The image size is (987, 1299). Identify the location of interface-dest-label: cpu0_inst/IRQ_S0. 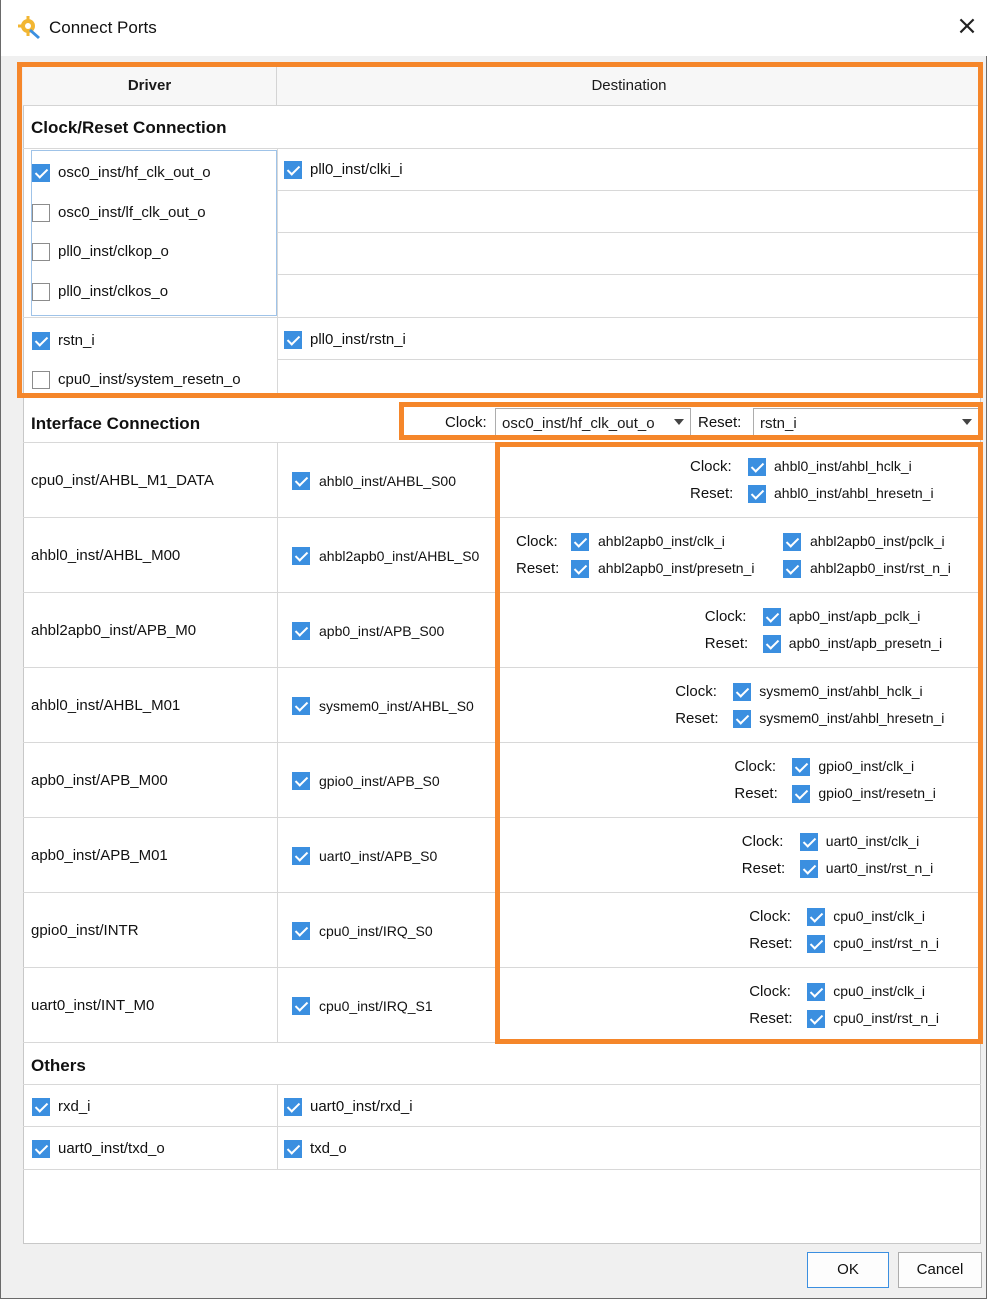
(376, 931).